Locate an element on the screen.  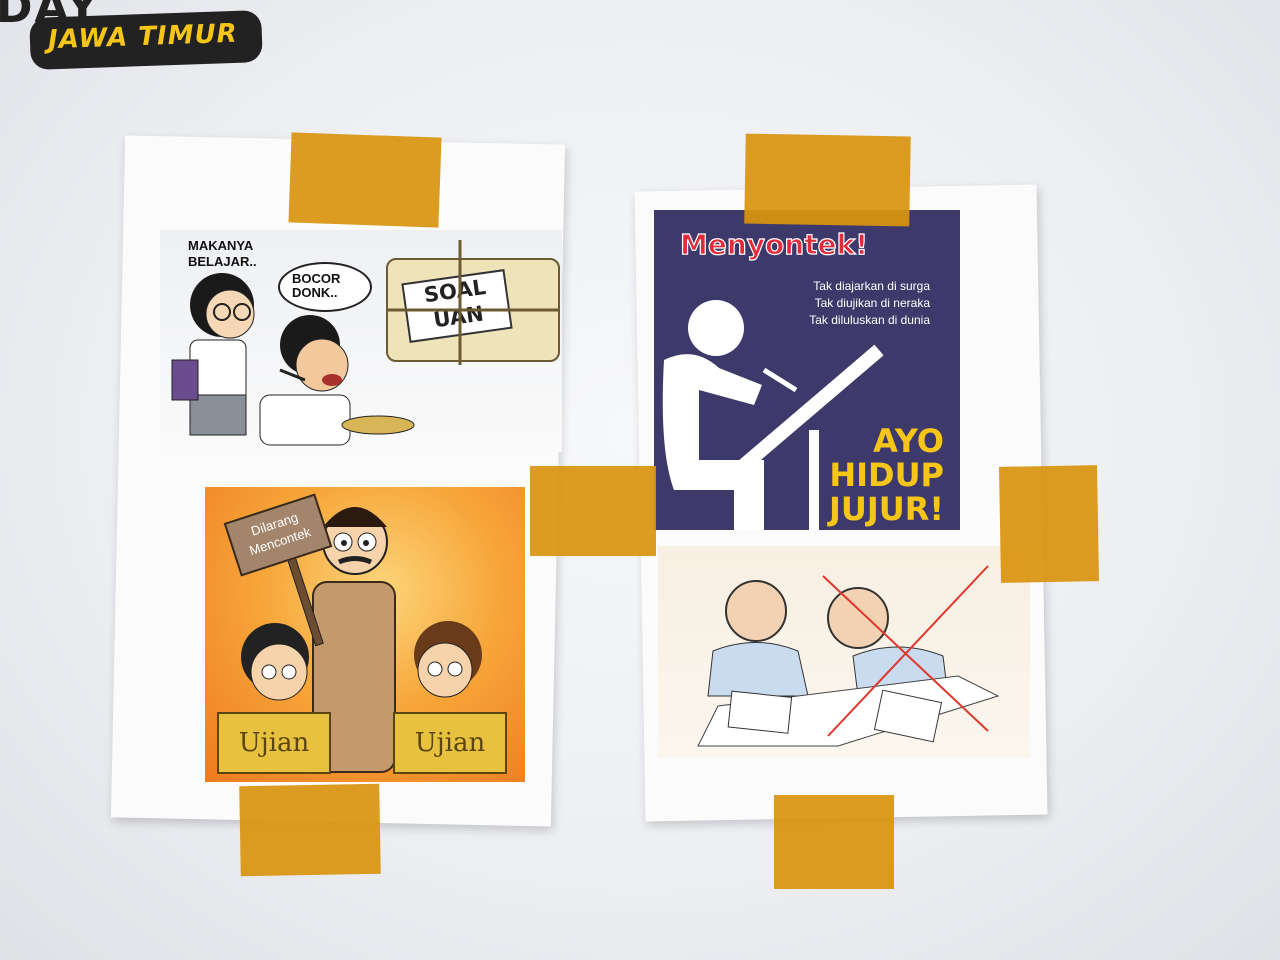
cheating-student-head is located at coordinates (858, 618).